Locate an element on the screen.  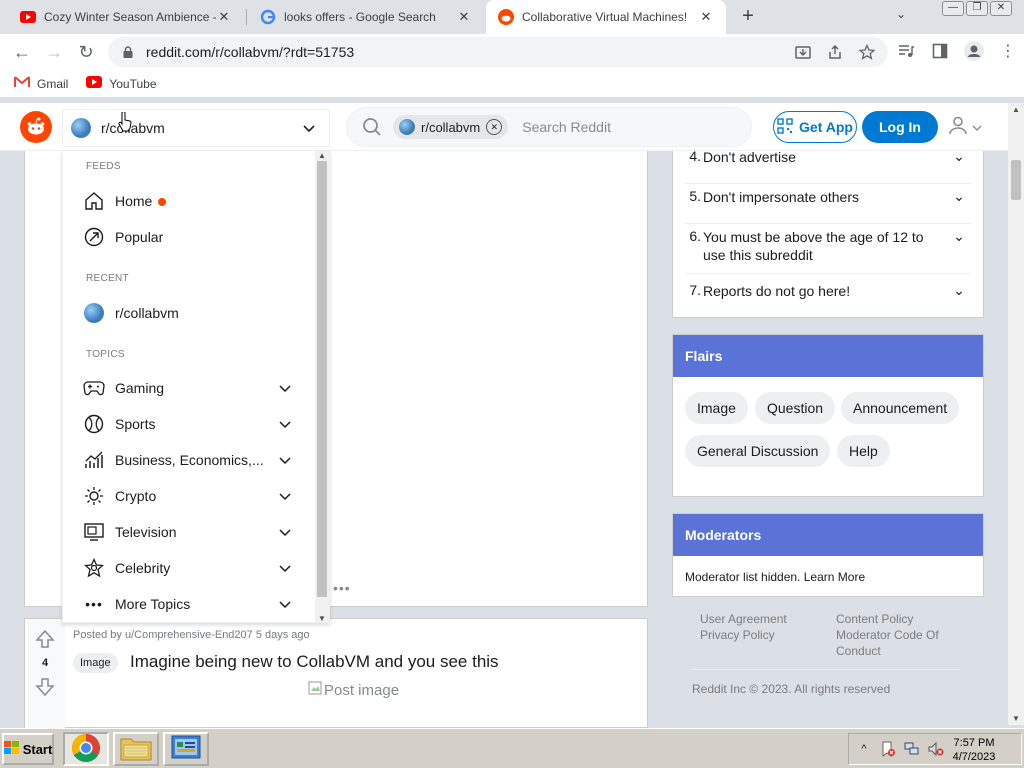
side-panel-icon is located at coordinates (940, 51).